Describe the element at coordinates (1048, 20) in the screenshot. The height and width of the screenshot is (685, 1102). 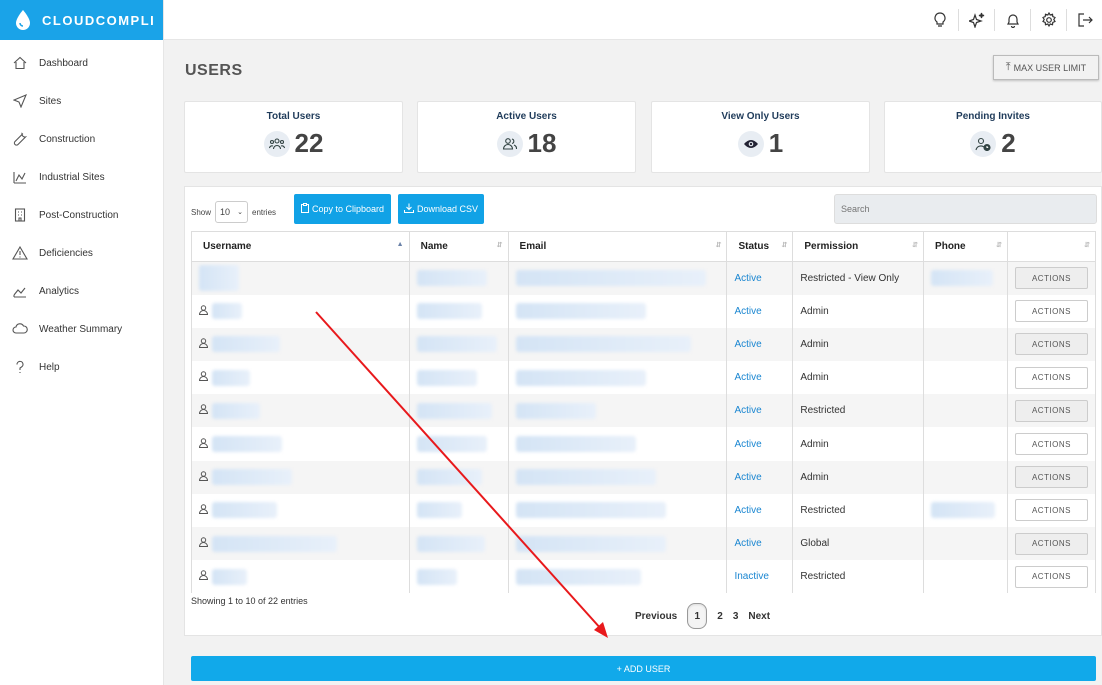
I see `gear-icon` at that location.